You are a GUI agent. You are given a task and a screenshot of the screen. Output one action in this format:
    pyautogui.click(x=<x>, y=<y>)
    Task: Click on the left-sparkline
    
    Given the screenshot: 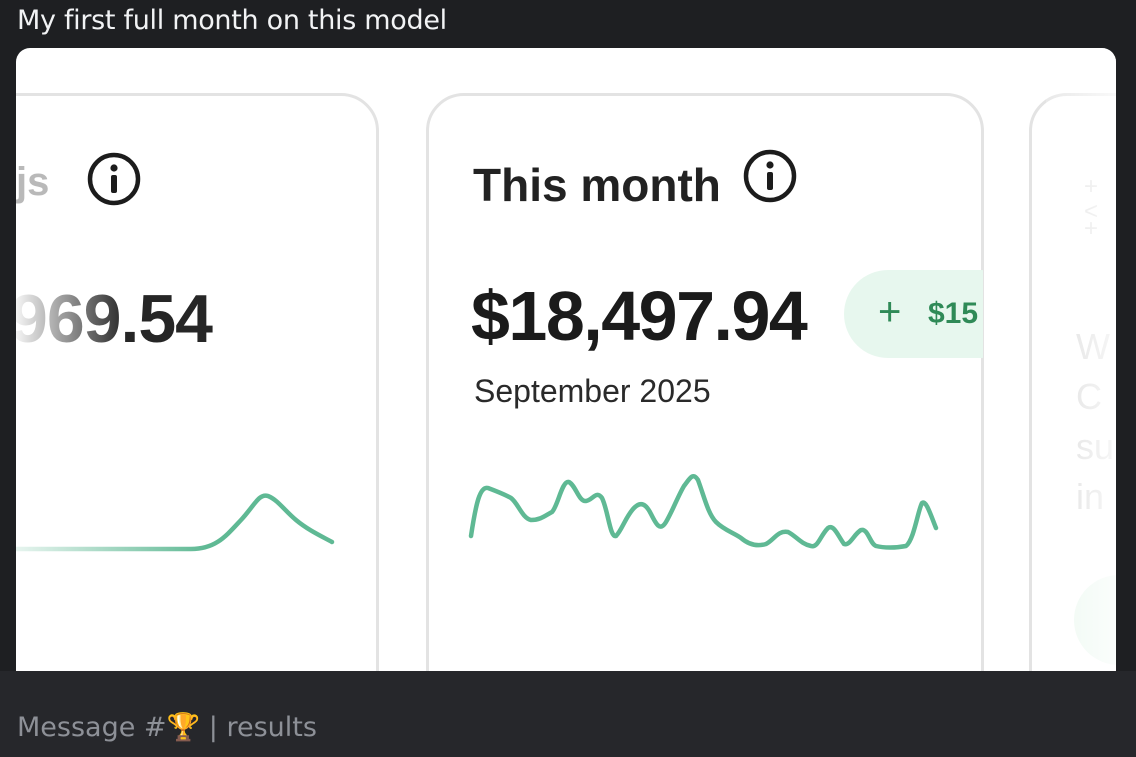 What is the action you would take?
    pyautogui.click(x=175, y=522)
    